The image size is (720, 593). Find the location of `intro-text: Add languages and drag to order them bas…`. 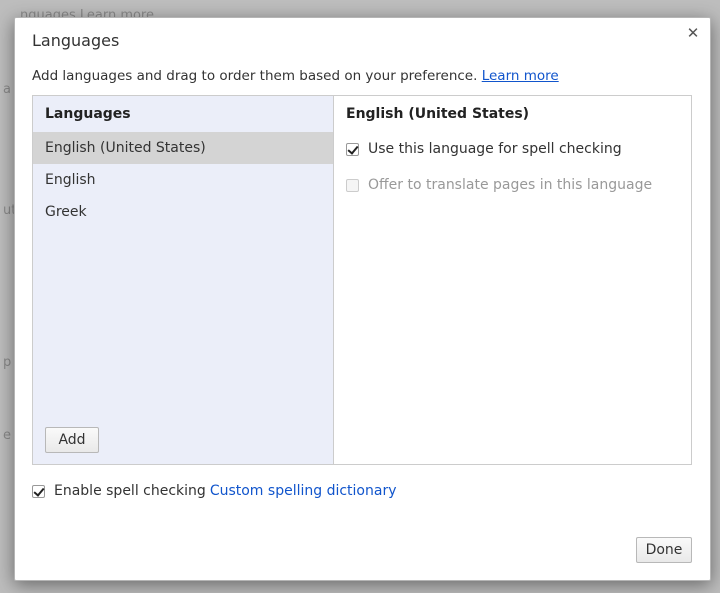

intro-text: Add languages and drag to order them bas… is located at coordinates (255, 76).